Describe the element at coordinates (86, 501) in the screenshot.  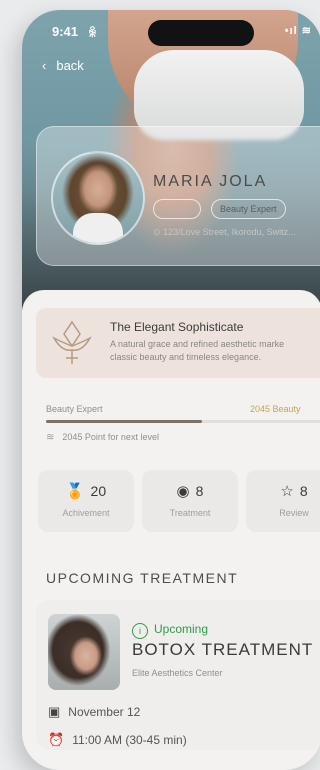
I see `stat-achievement: 🏅 20 Achivement` at that location.